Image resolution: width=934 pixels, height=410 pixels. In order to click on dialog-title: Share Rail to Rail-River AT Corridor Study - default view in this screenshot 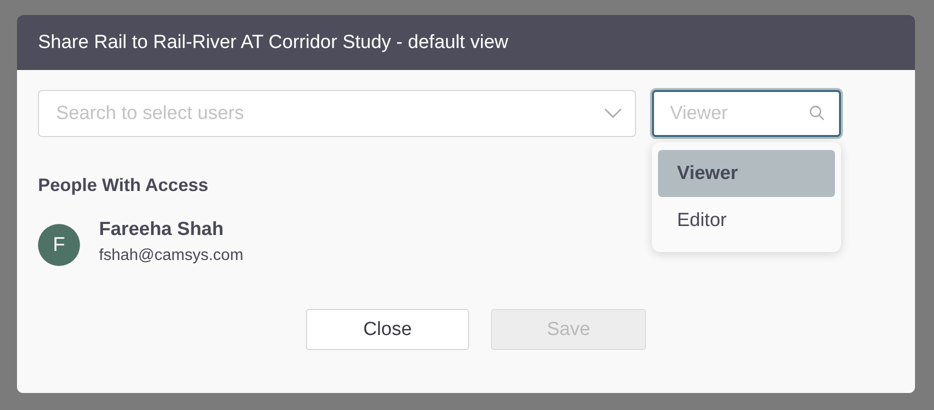, I will do `click(466, 42)`.